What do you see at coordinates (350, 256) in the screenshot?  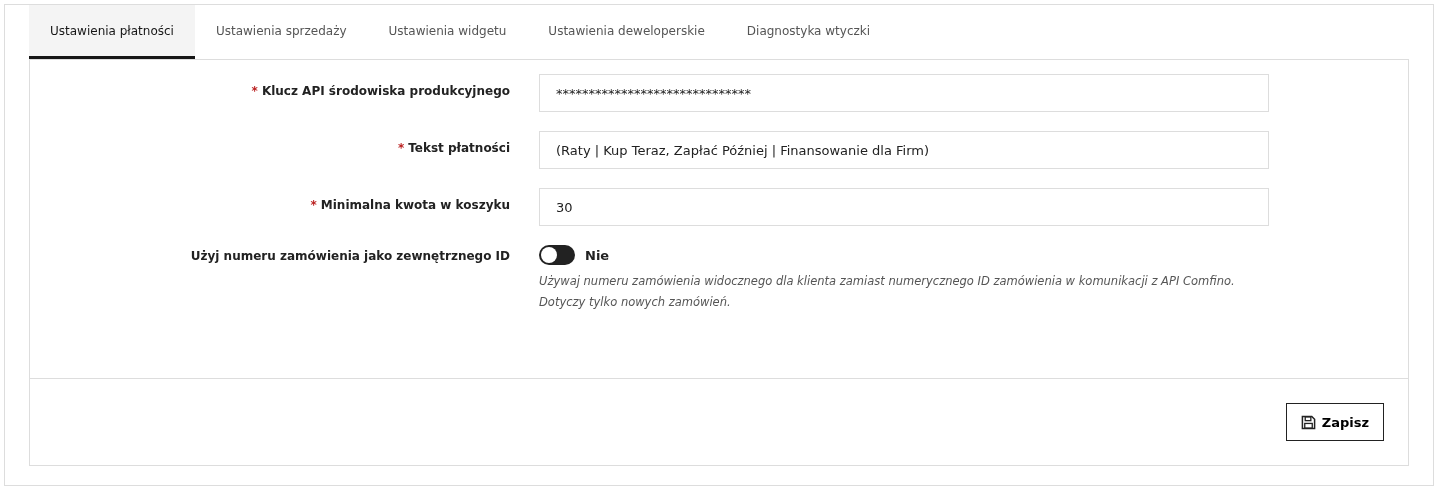 I see `field-label: Użyj numeru zamówienia jako zewnętrznego ID` at bounding box center [350, 256].